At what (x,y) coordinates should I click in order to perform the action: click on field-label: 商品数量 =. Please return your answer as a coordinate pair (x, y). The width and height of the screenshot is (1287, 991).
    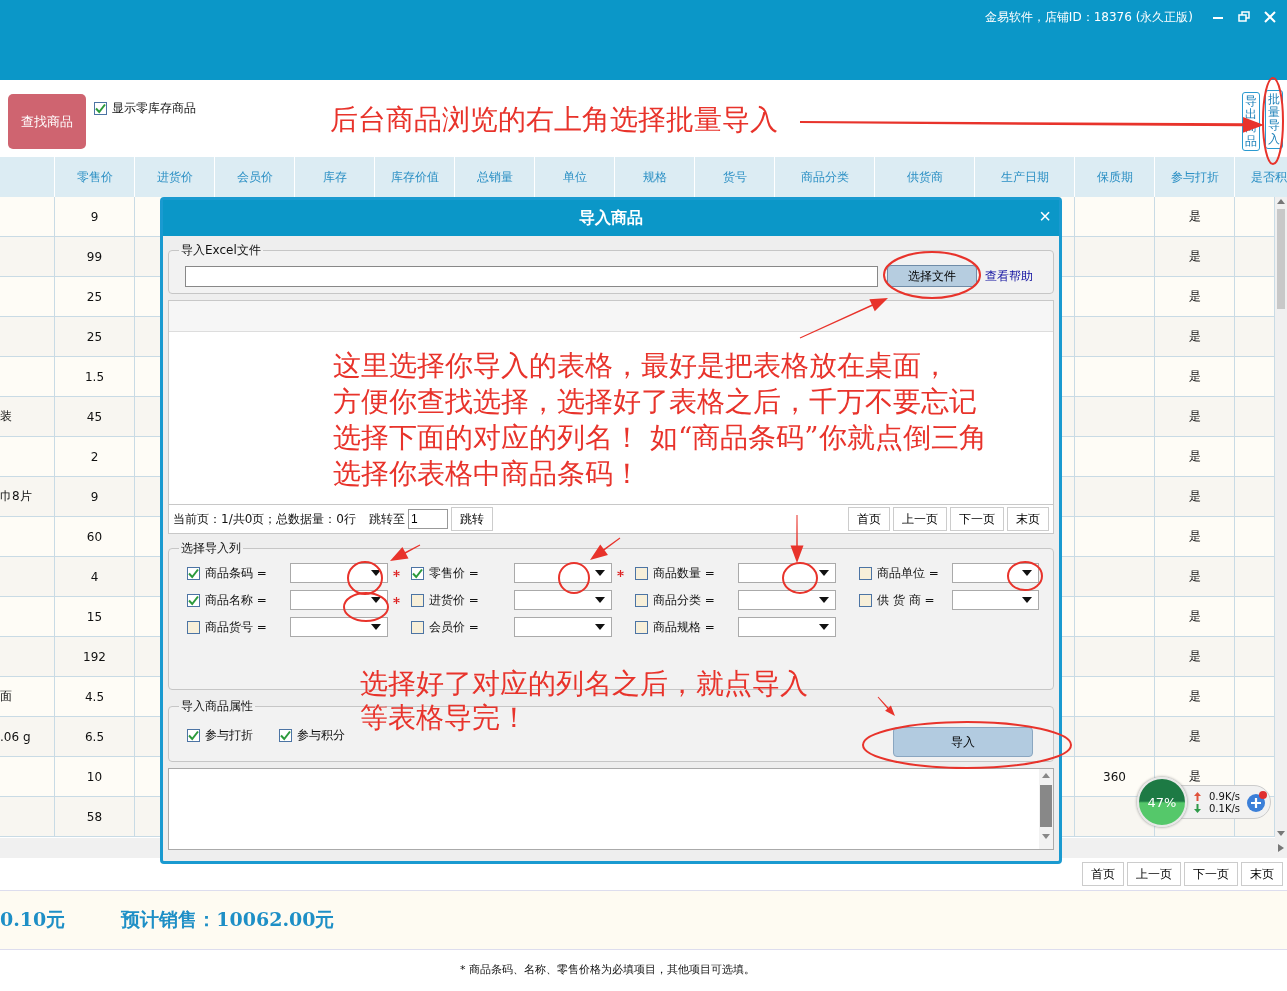
    Looking at the image, I should click on (684, 573).